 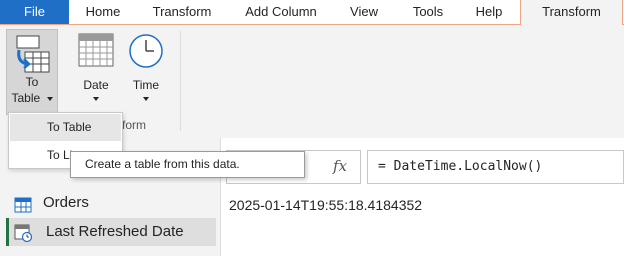 I want to click on calendar-icon, so click(x=96, y=50).